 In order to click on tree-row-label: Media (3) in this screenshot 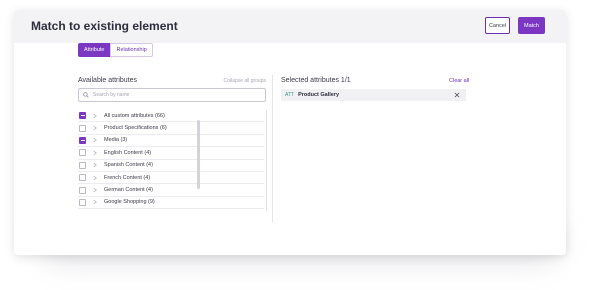, I will do `click(116, 140)`.